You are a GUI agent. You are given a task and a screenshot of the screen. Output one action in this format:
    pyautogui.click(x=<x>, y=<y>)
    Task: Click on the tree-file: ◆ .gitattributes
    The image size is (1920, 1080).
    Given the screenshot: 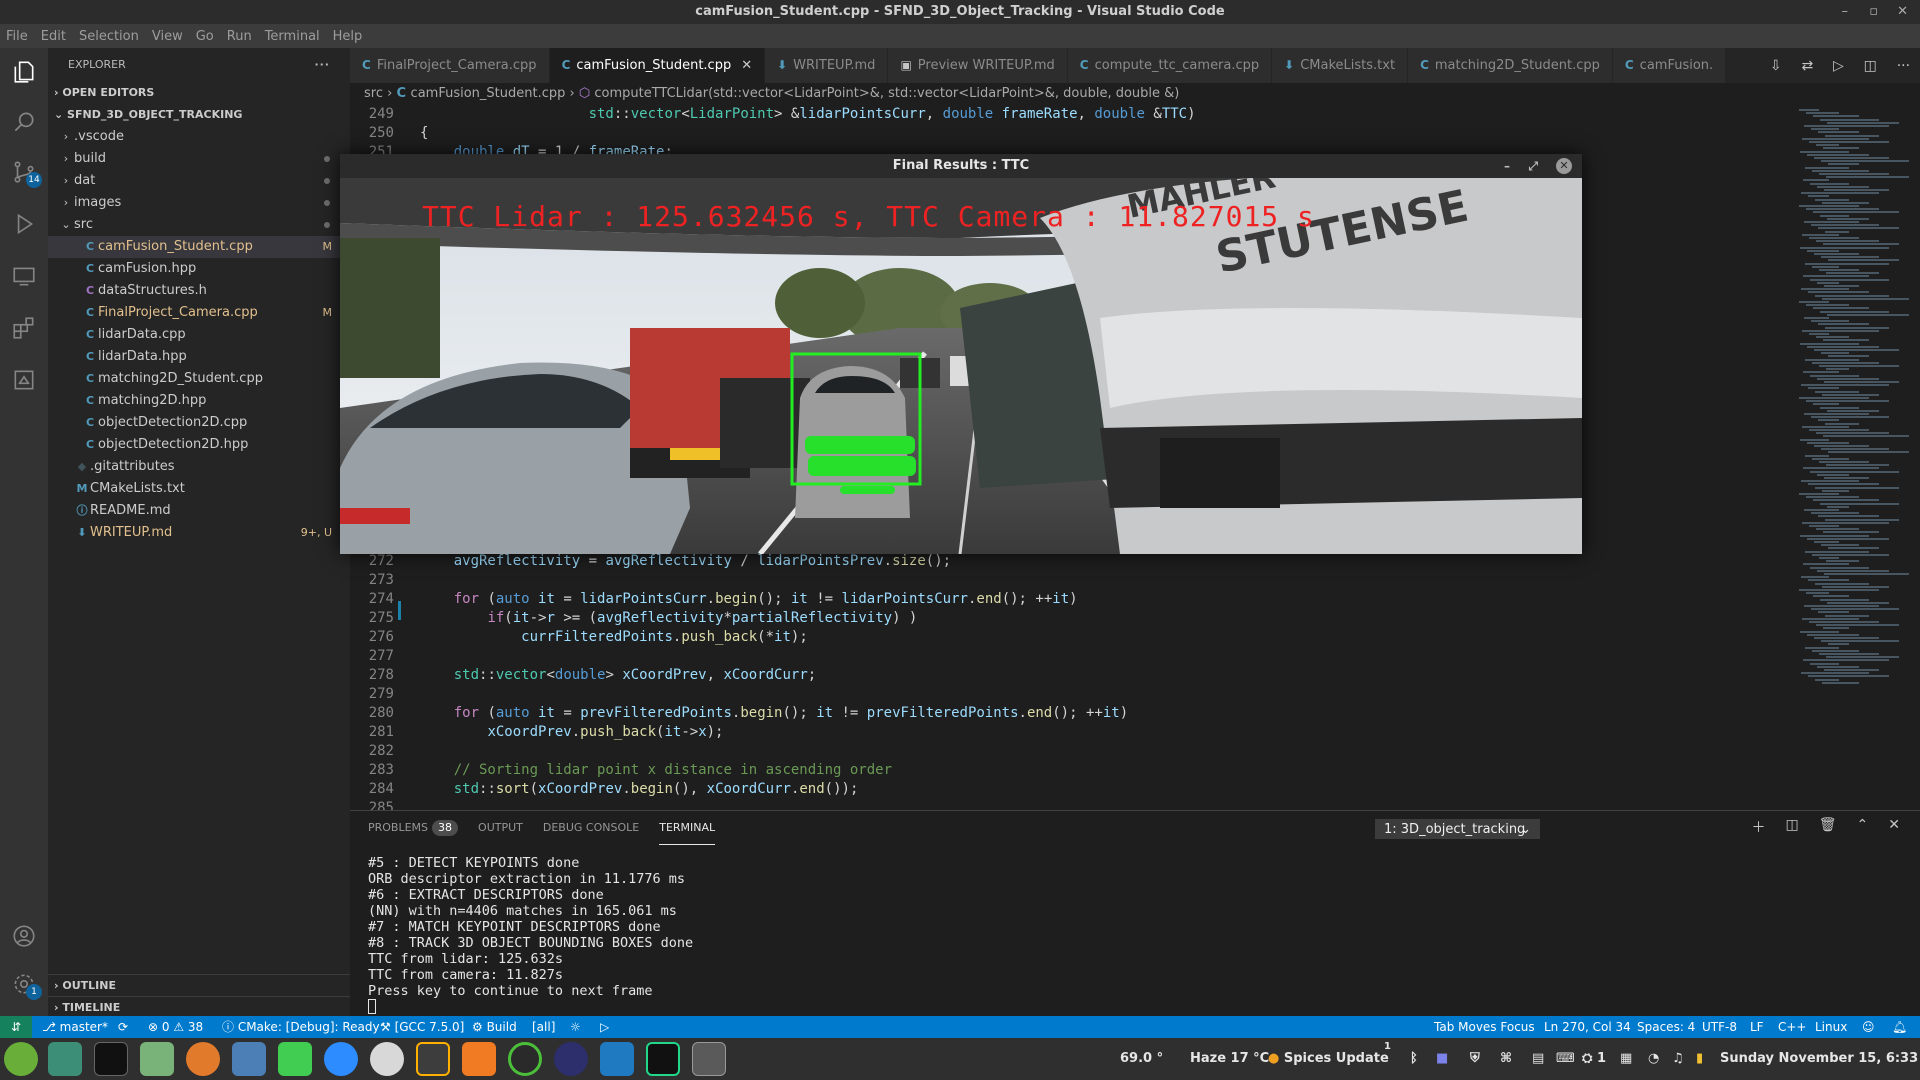 What is the action you would take?
    pyautogui.click(x=199, y=467)
    